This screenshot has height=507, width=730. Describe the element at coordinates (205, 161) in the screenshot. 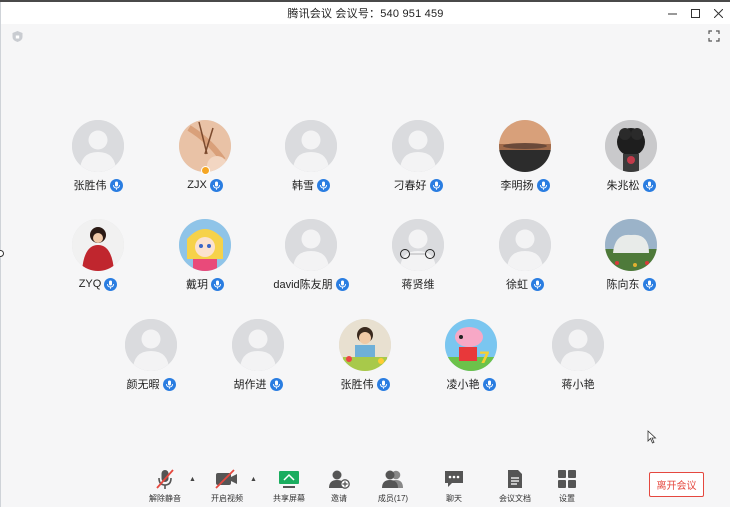

I see `participant-tile: ZJX` at that location.